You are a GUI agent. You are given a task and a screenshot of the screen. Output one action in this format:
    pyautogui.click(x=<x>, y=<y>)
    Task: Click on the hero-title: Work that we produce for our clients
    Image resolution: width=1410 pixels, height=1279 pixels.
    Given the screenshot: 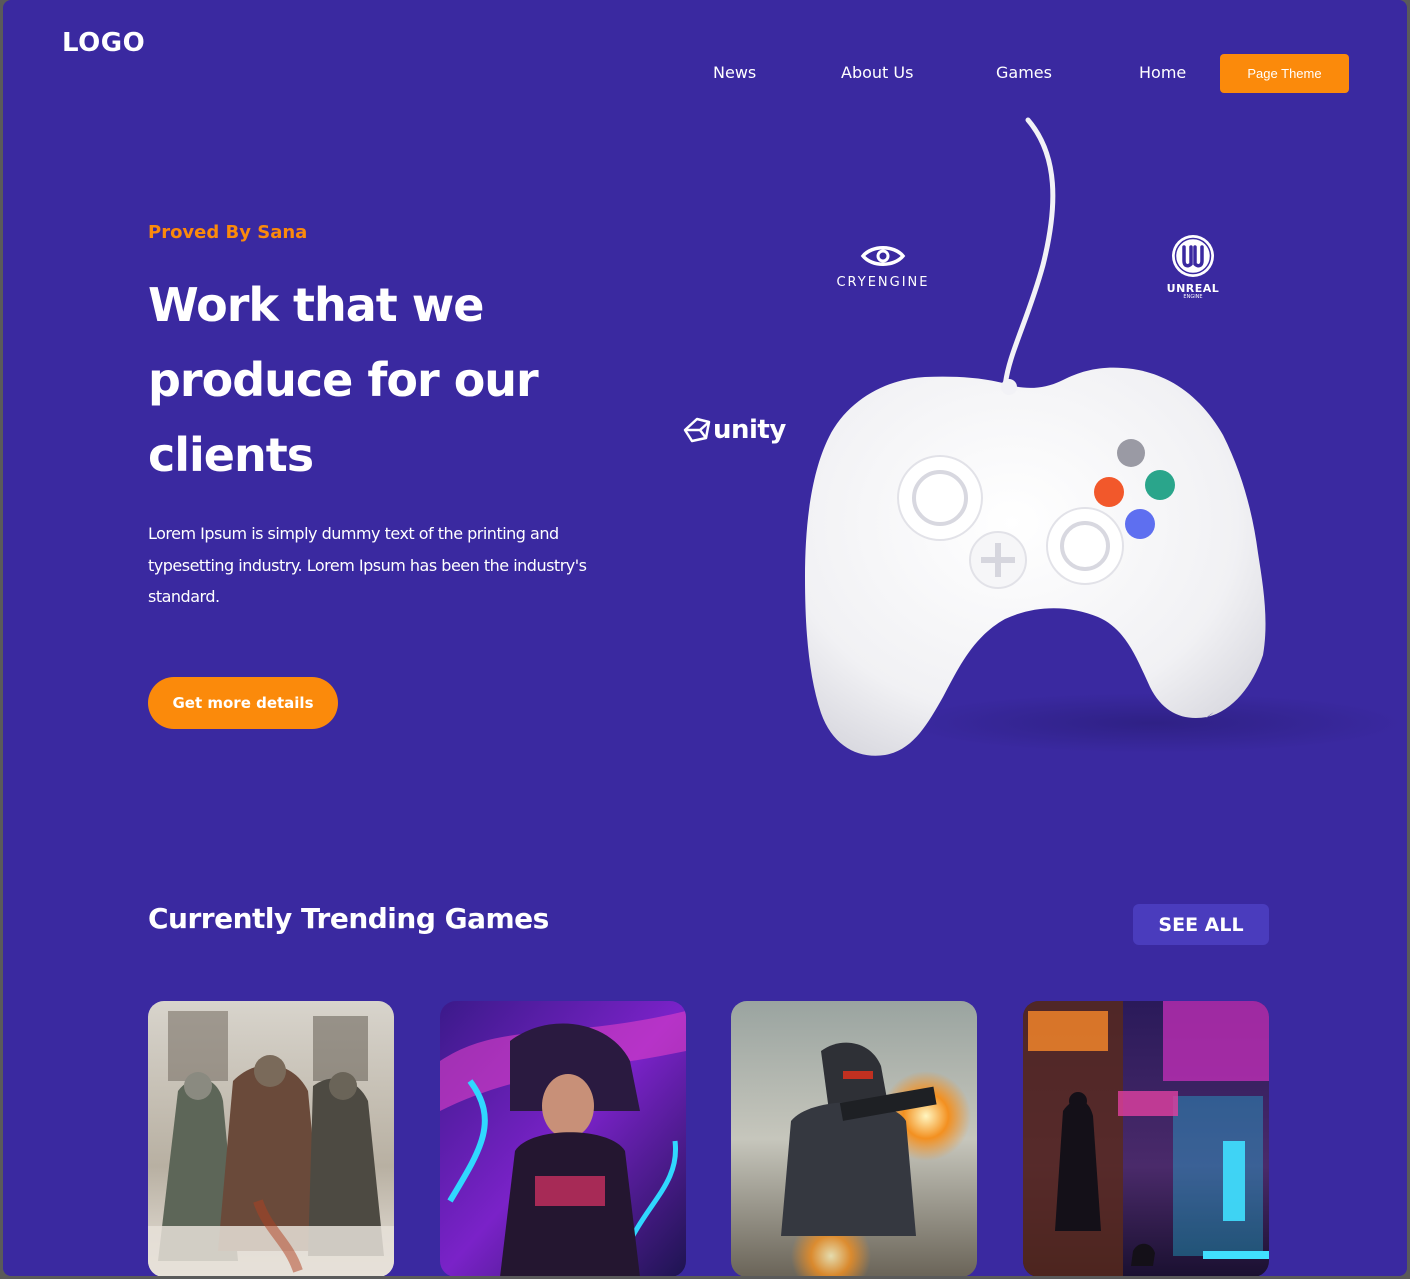 What is the action you would take?
    pyautogui.click(x=343, y=380)
    